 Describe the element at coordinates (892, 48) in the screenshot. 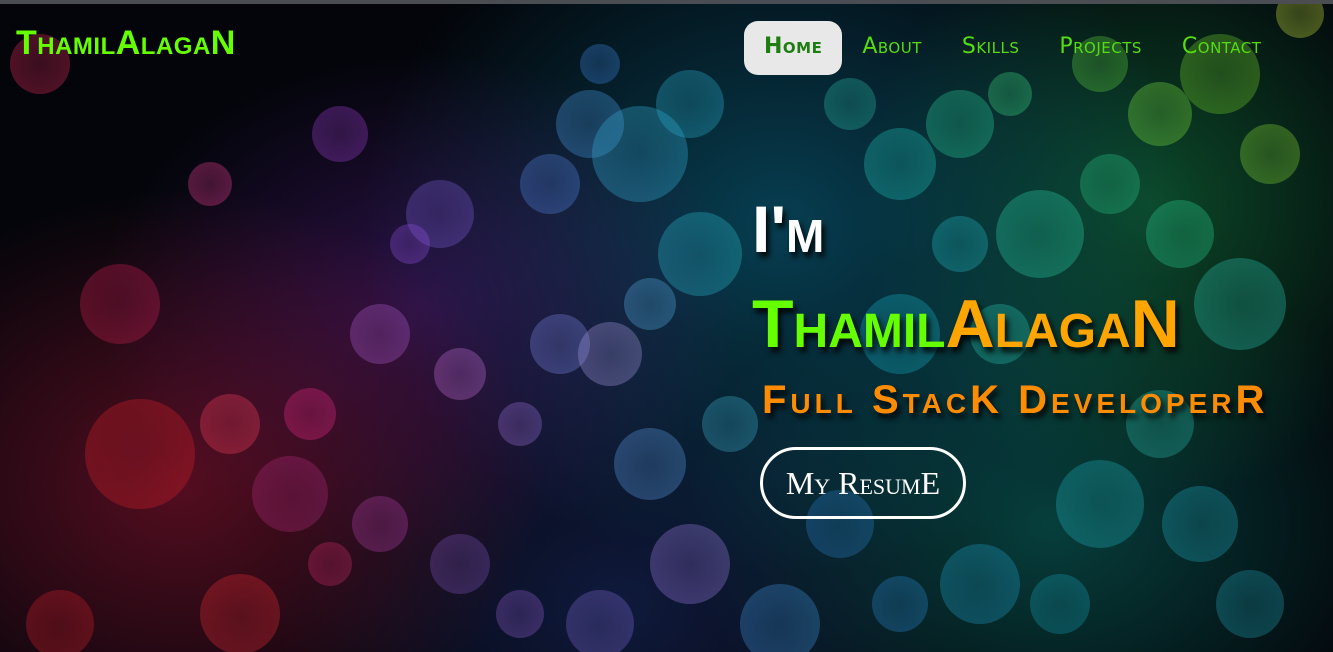

I see `nav-about: About` at that location.